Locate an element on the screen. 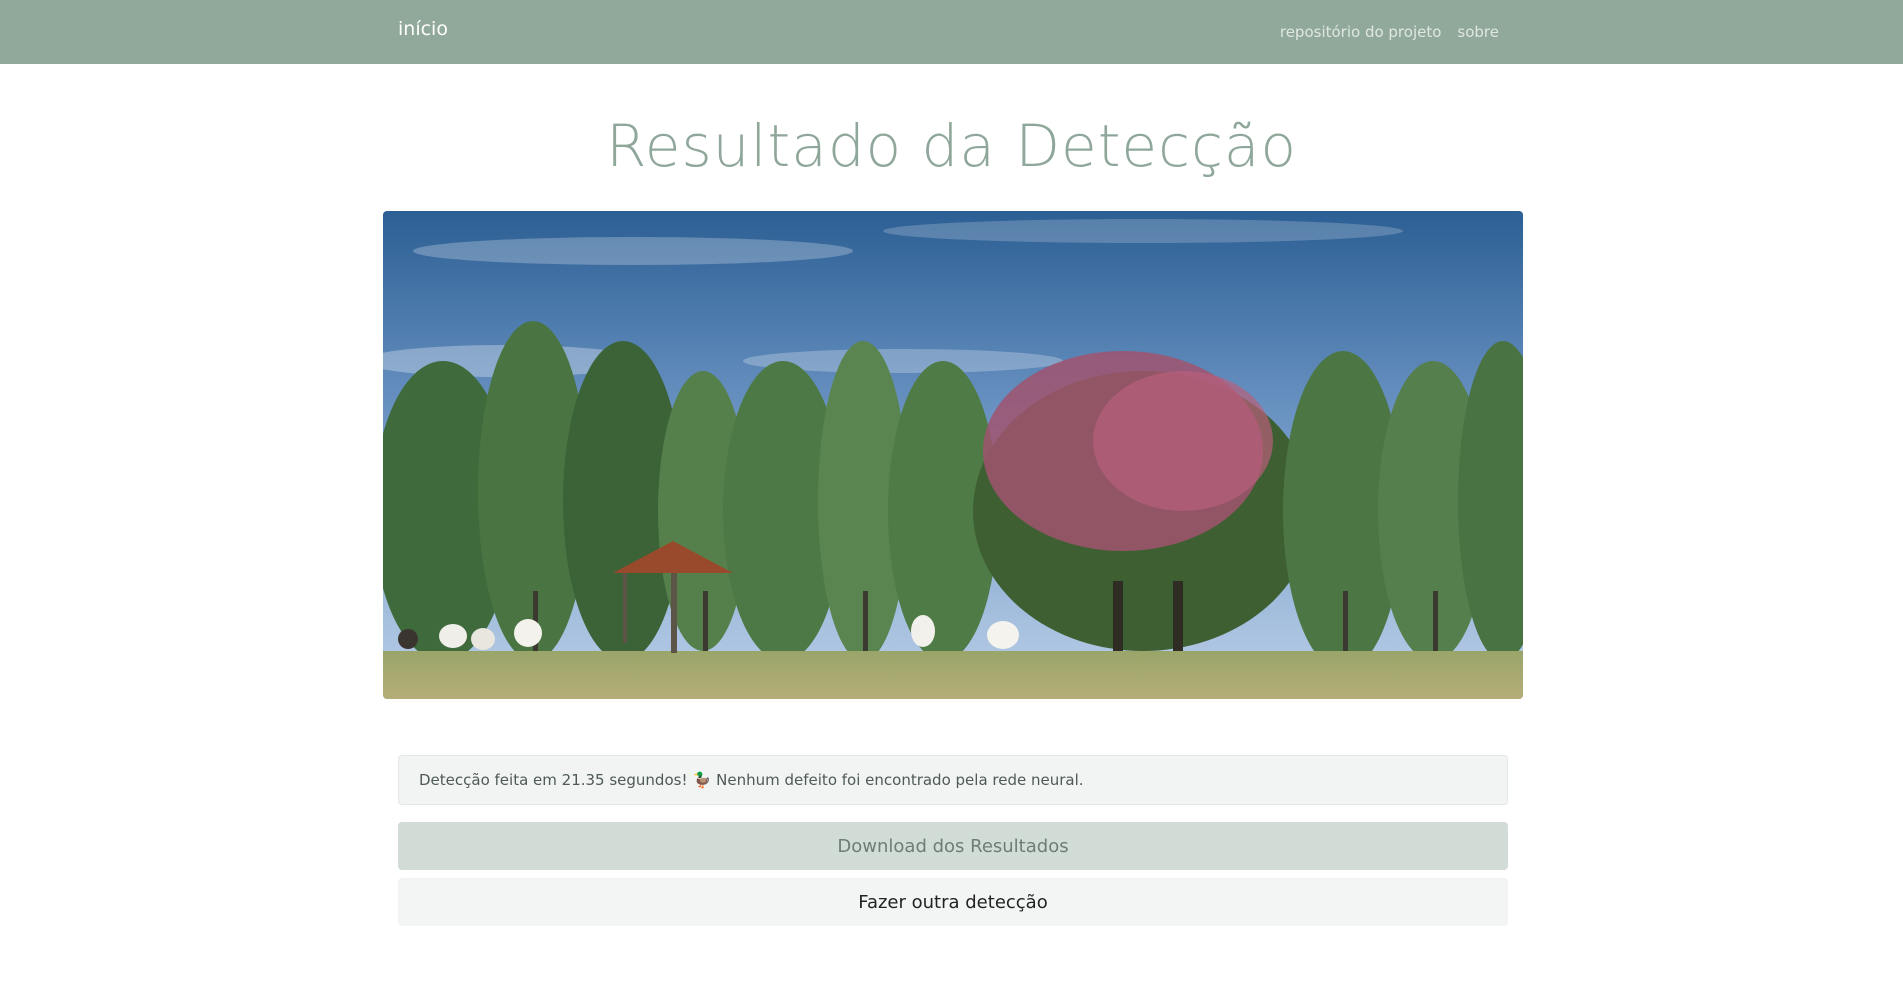 The image size is (1903, 981). project-repository-link: repositório do projeto is located at coordinates (1361, 32).